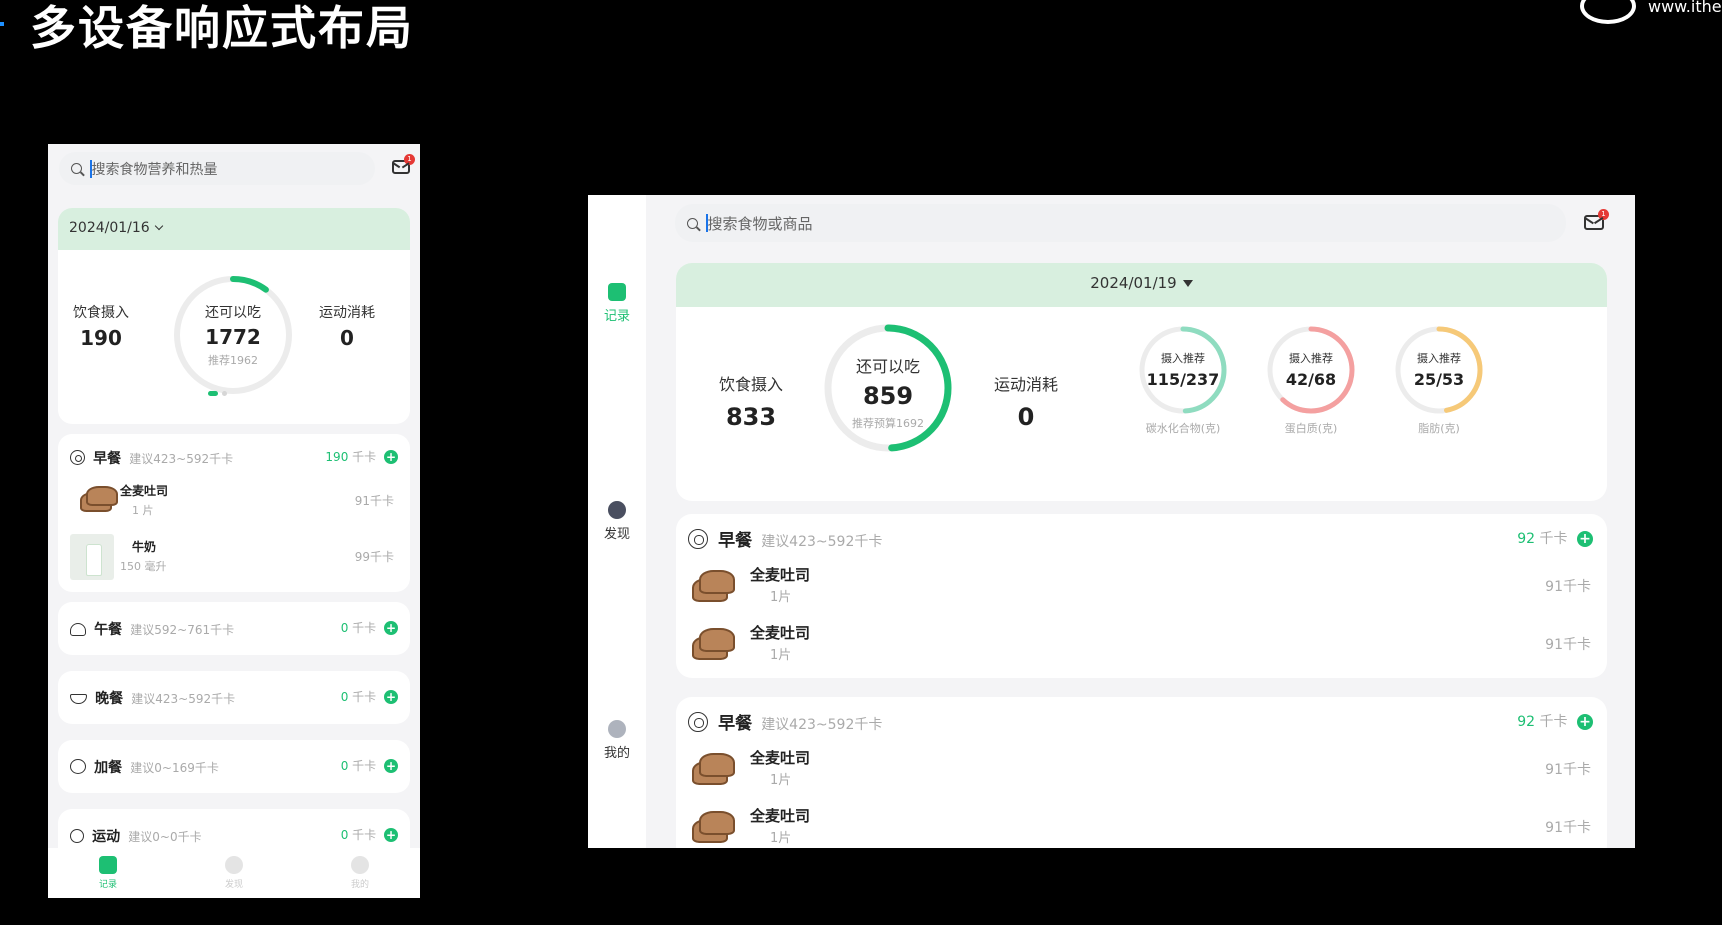 The height and width of the screenshot is (925, 1722). Describe the element at coordinates (143, 566) in the screenshot. I see `food-qty: 150 毫升` at that location.